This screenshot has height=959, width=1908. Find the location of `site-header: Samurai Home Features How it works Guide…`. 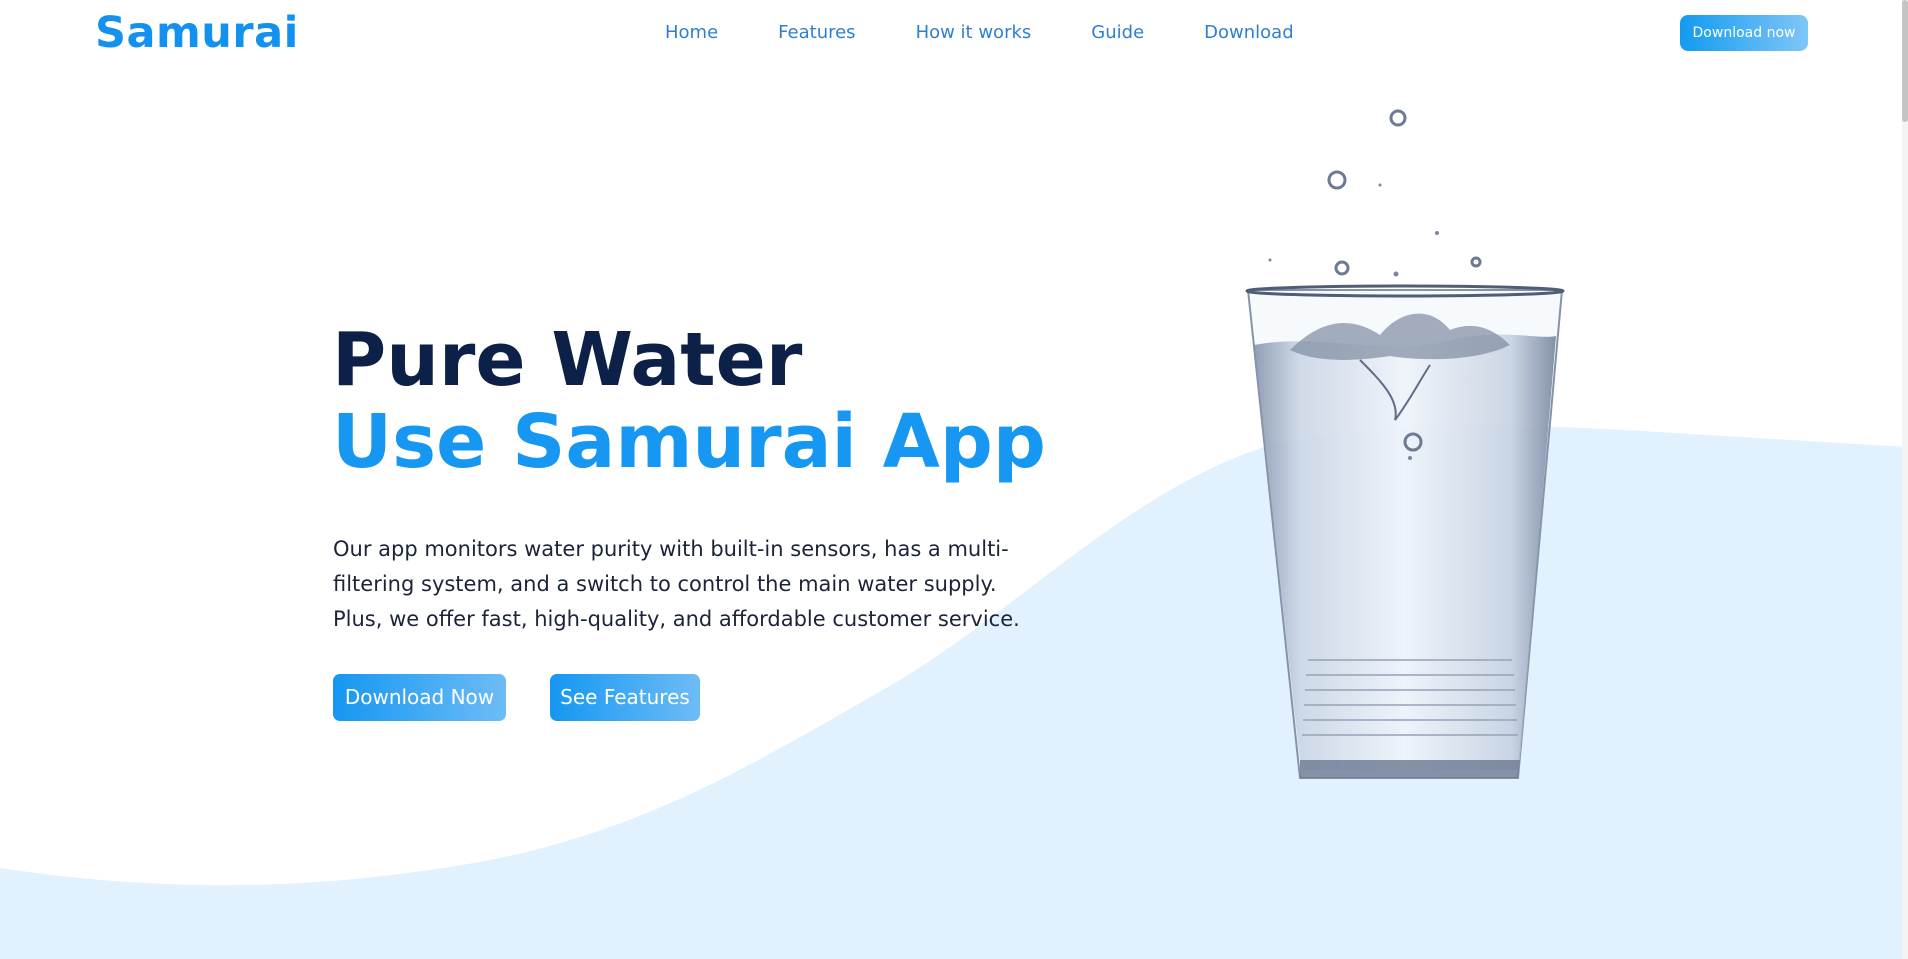

site-header: Samurai Home Features How it works Guide… is located at coordinates (954, 34).